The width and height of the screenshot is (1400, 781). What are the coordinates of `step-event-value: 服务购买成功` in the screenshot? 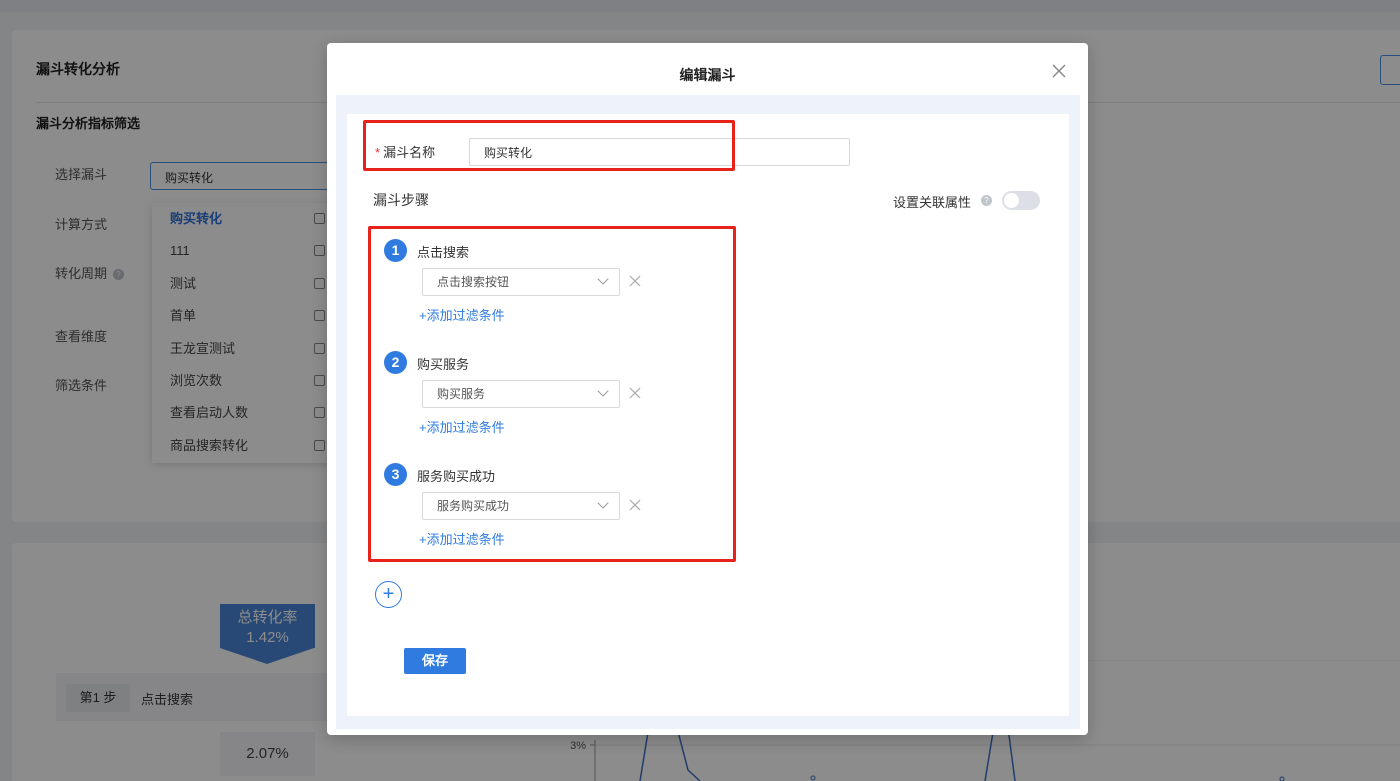 It's located at (473, 506).